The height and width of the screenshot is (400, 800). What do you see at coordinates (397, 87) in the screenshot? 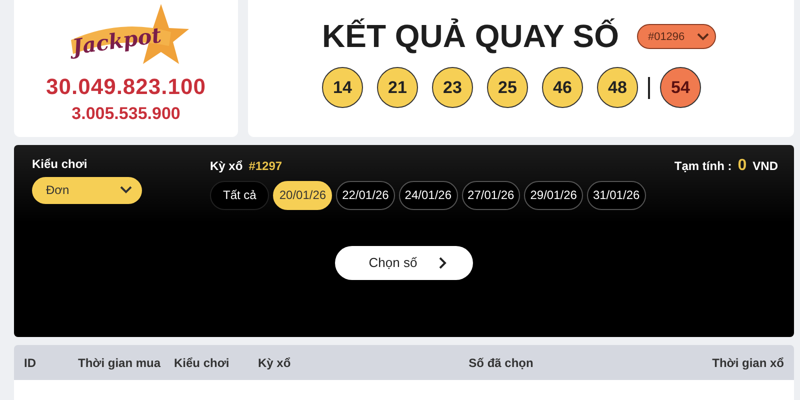
I see `number-ball: 21` at bounding box center [397, 87].